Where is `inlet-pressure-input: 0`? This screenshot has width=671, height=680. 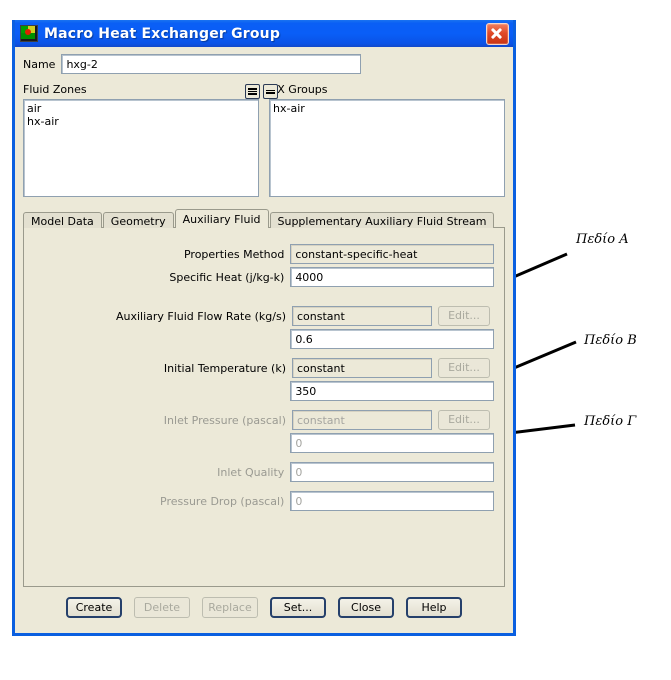
inlet-pressure-input: 0 is located at coordinates (392, 443).